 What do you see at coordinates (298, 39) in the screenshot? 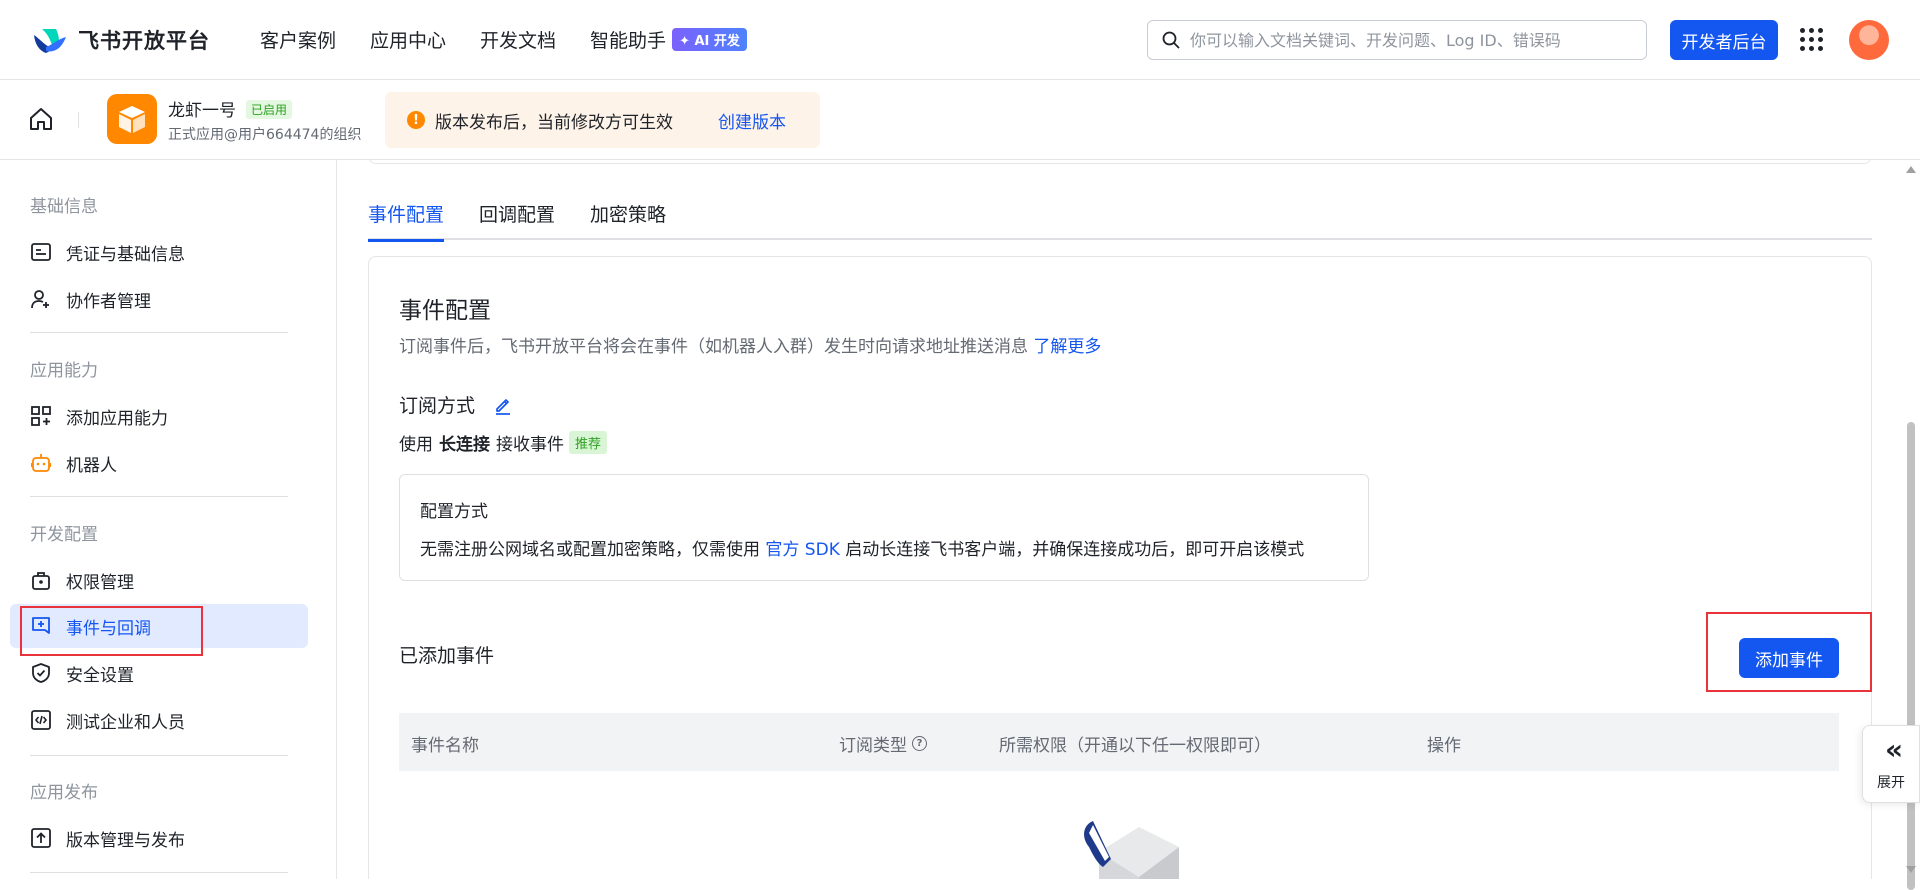
I see `nav-item-cases: 客户案例` at bounding box center [298, 39].